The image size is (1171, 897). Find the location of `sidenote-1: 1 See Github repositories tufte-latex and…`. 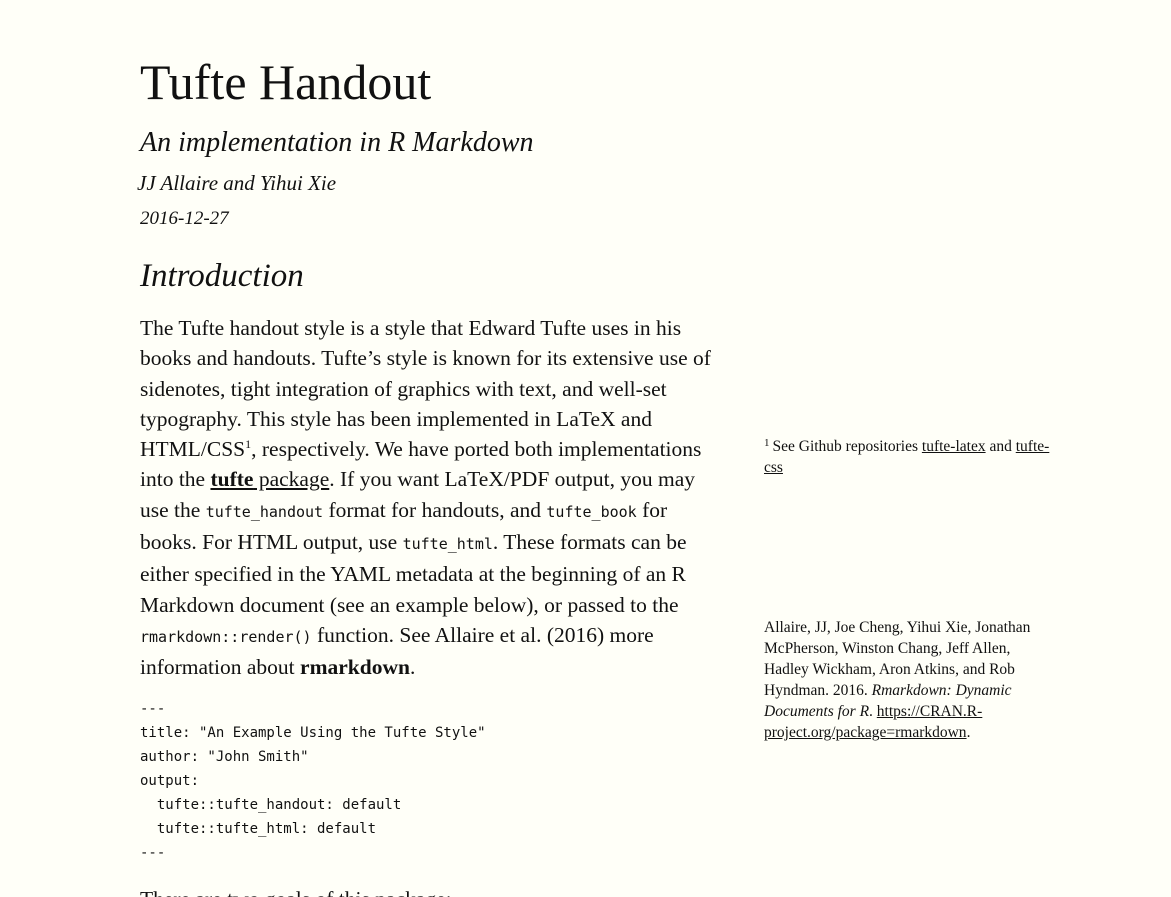

sidenote-1: 1 See Github repositories tufte-latex and… is located at coordinates (914, 455).